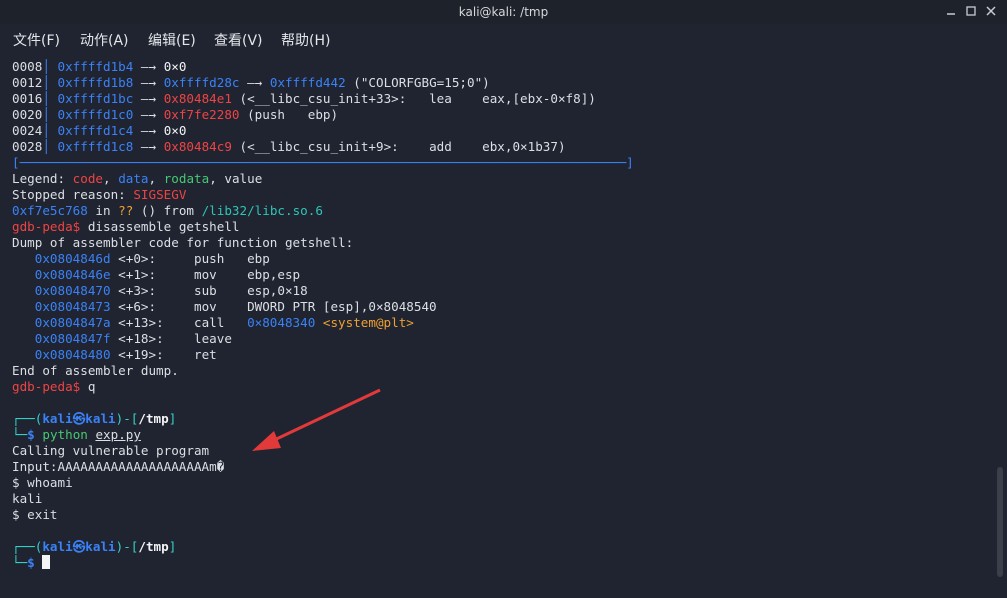 This screenshot has height=598, width=1007. I want to click on scrollbar-thumb, so click(1000, 522).